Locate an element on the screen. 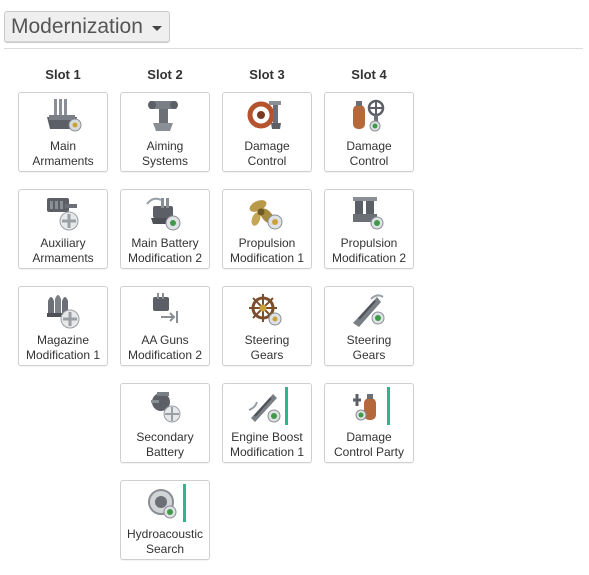 The height and width of the screenshot is (575, 589). slot-2-header: Slot 2 is located at coordinates (165, 74).